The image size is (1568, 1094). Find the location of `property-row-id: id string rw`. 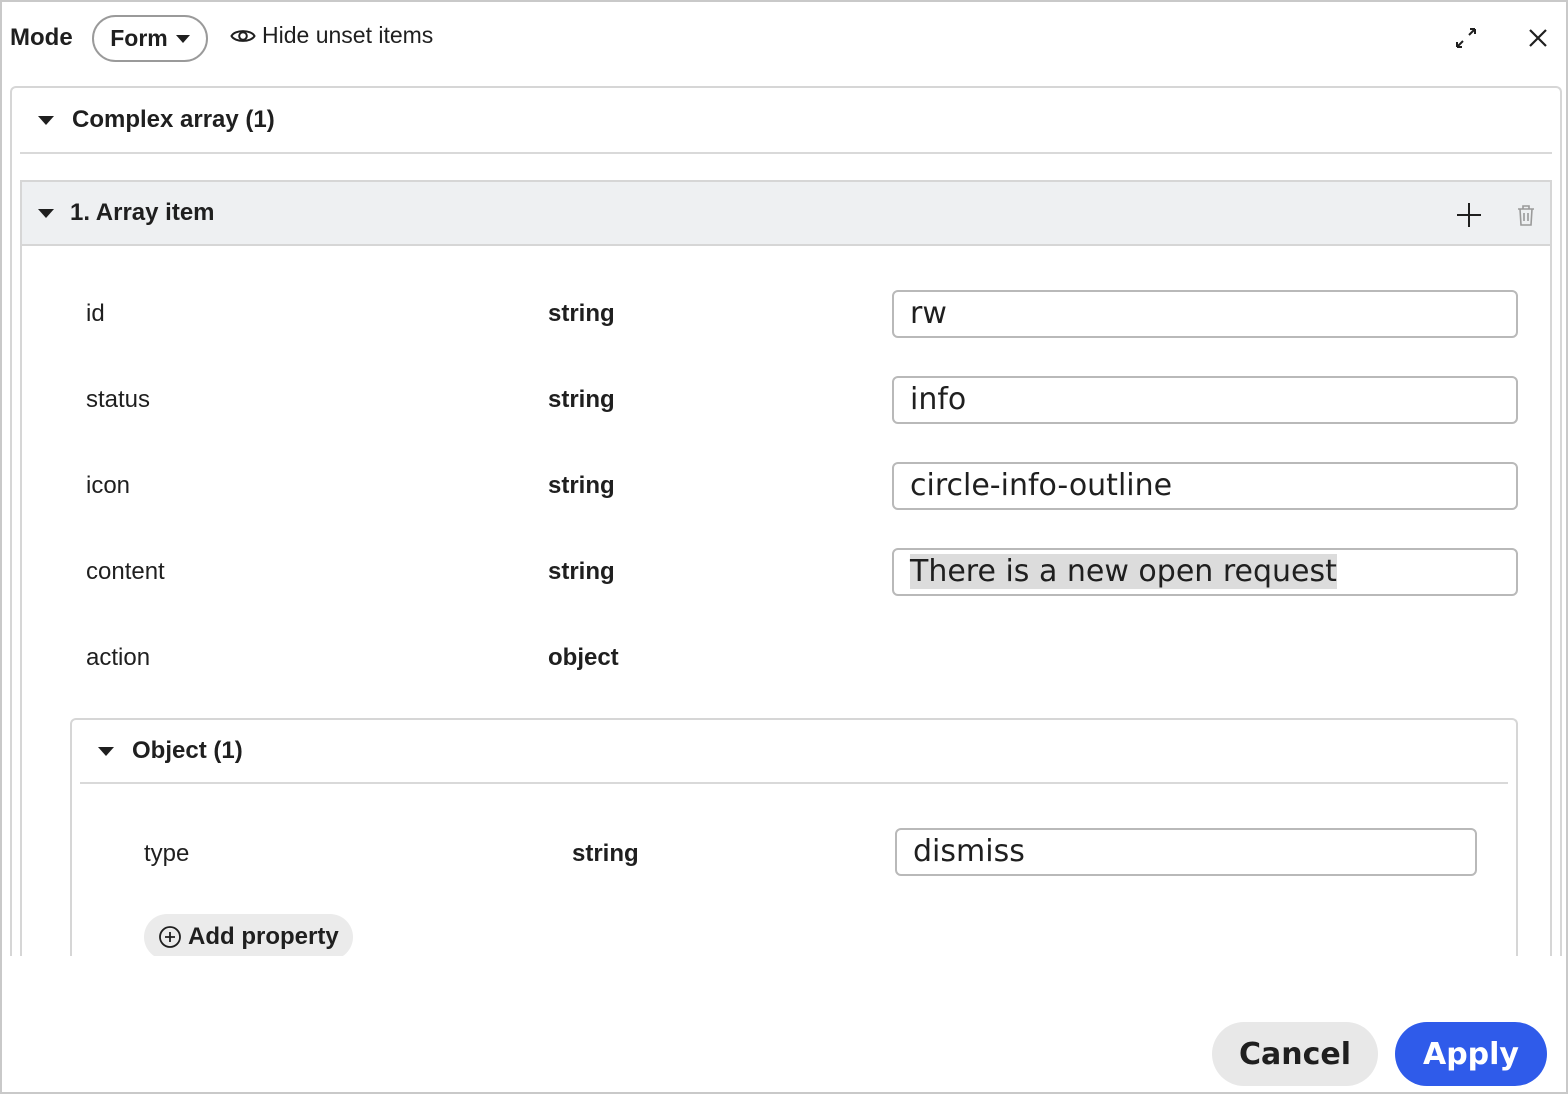

property-row-id: id string rw is located at coordinates (786, 314).